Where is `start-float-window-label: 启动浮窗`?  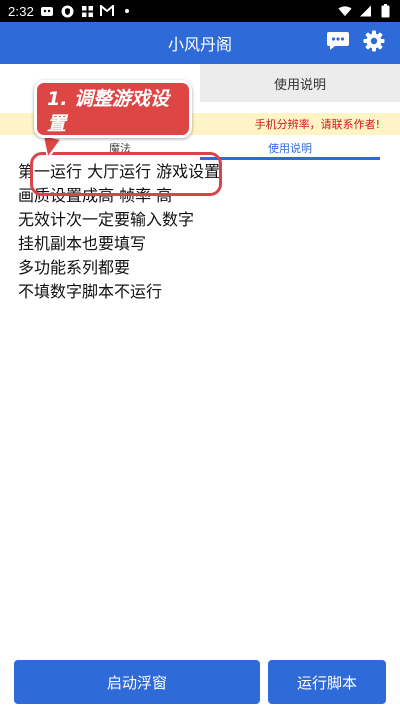 start-float-window-label: 启动浮窗 is located at coordinates (136, 682).